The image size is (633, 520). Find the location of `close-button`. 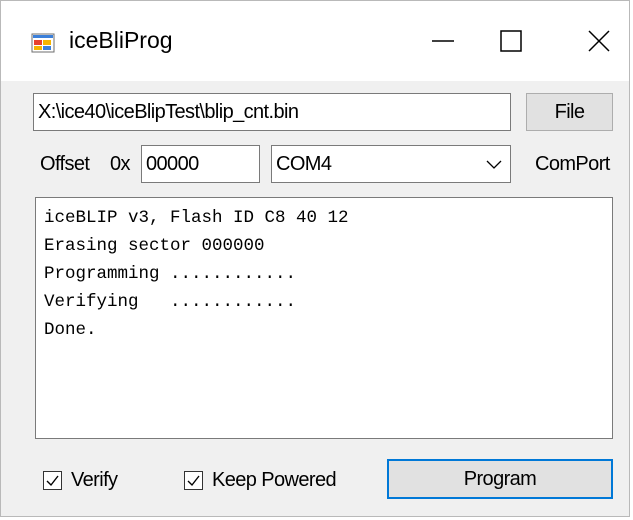

close-button is located at coordinates (596, 41).